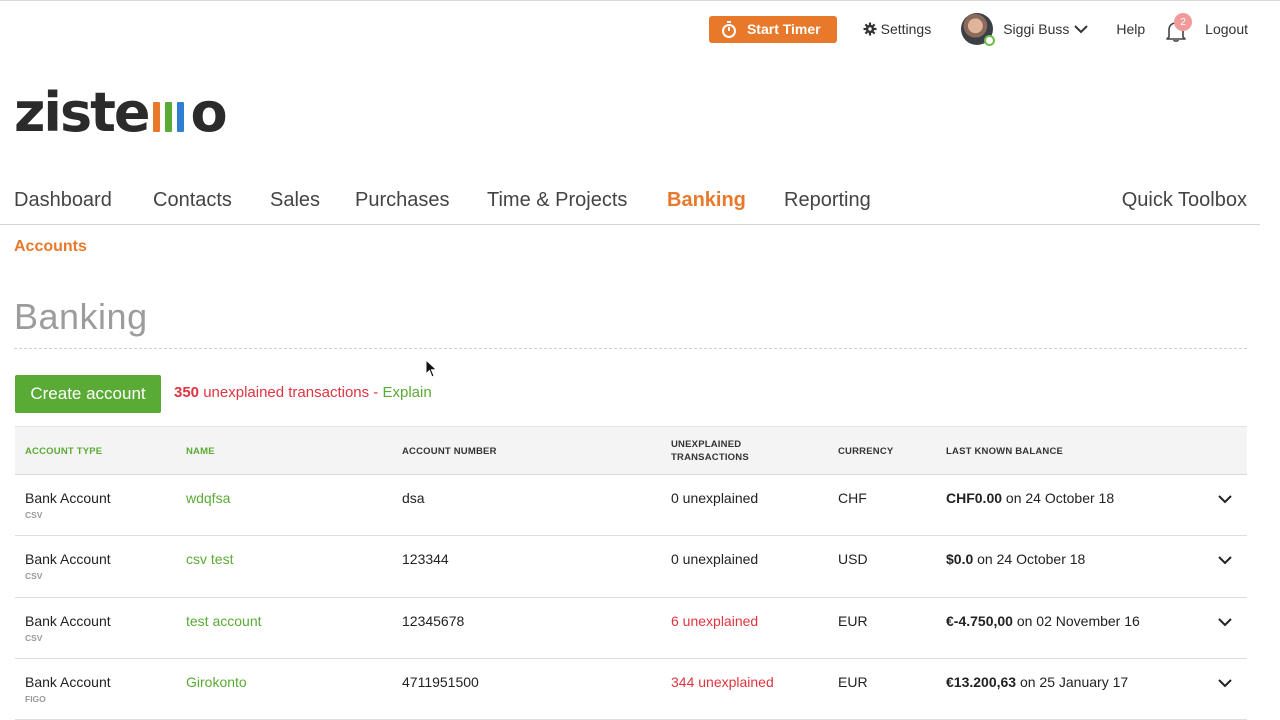 This screenshot has width=1280, height=720. I want to click on logo-bar-green, so click(168, 117).